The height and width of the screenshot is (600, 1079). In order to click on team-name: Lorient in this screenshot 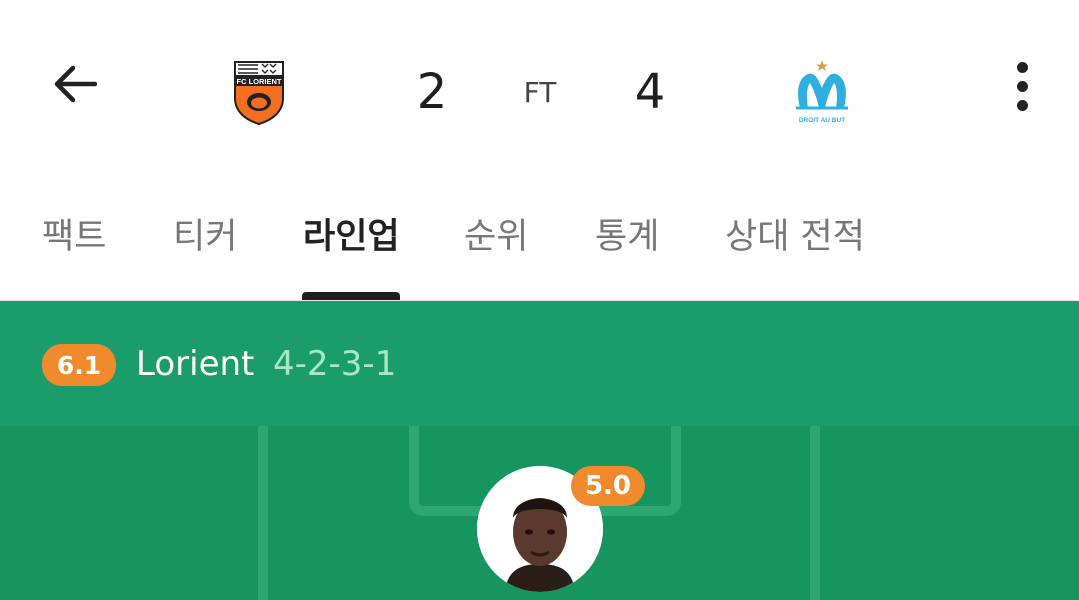, I will do `click(195, 364)`.